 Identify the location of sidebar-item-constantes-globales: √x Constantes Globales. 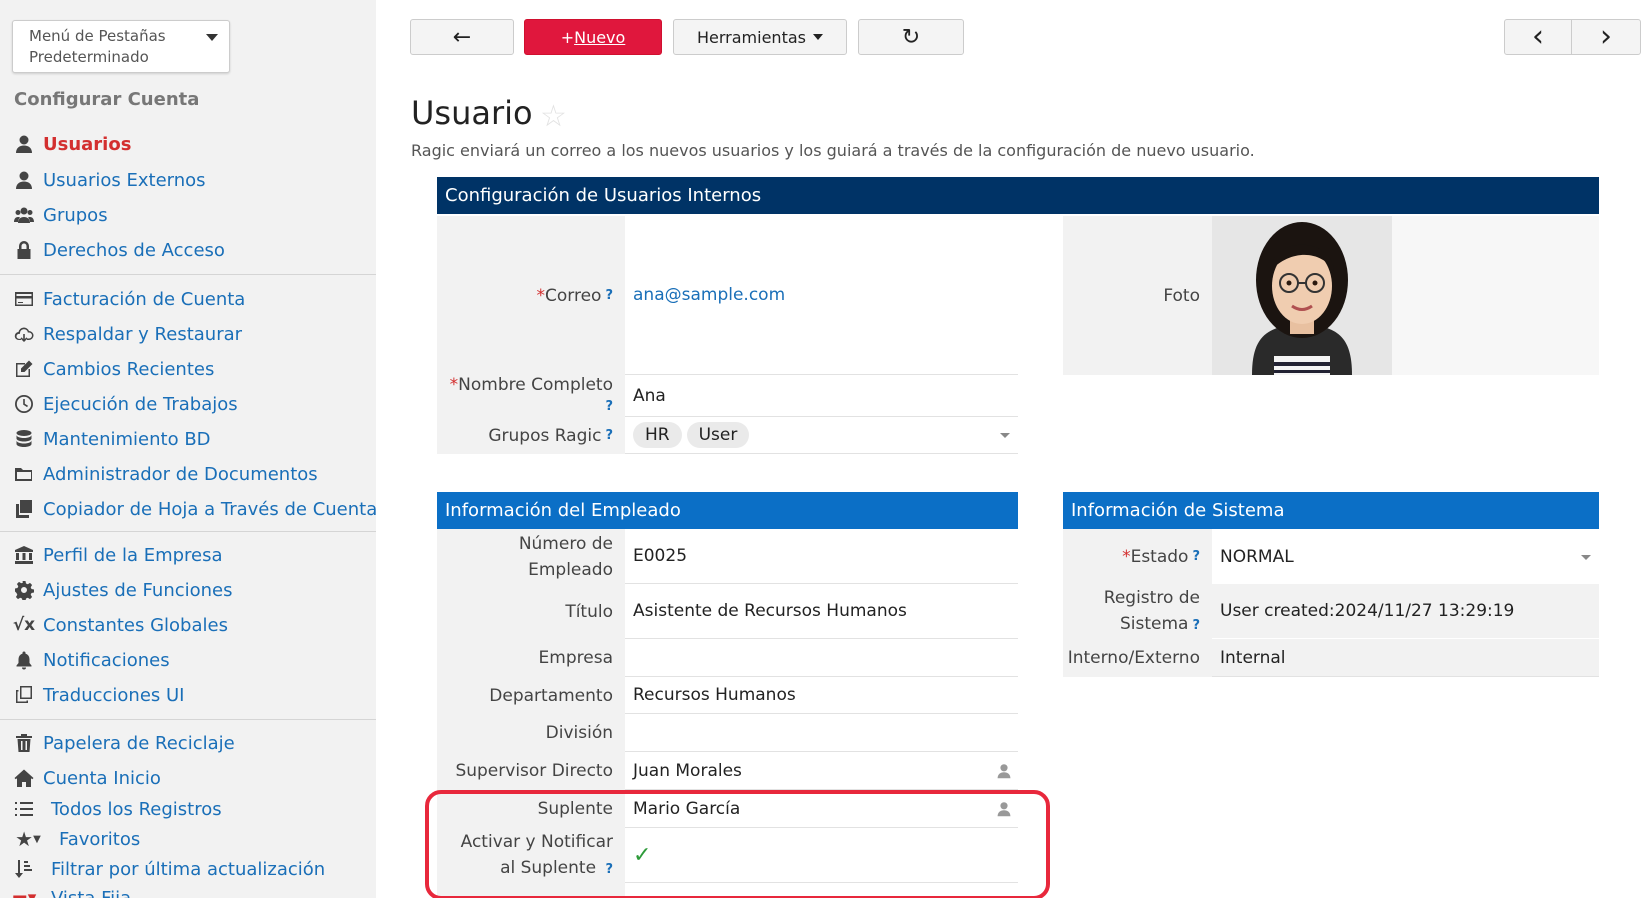
(120, 625).